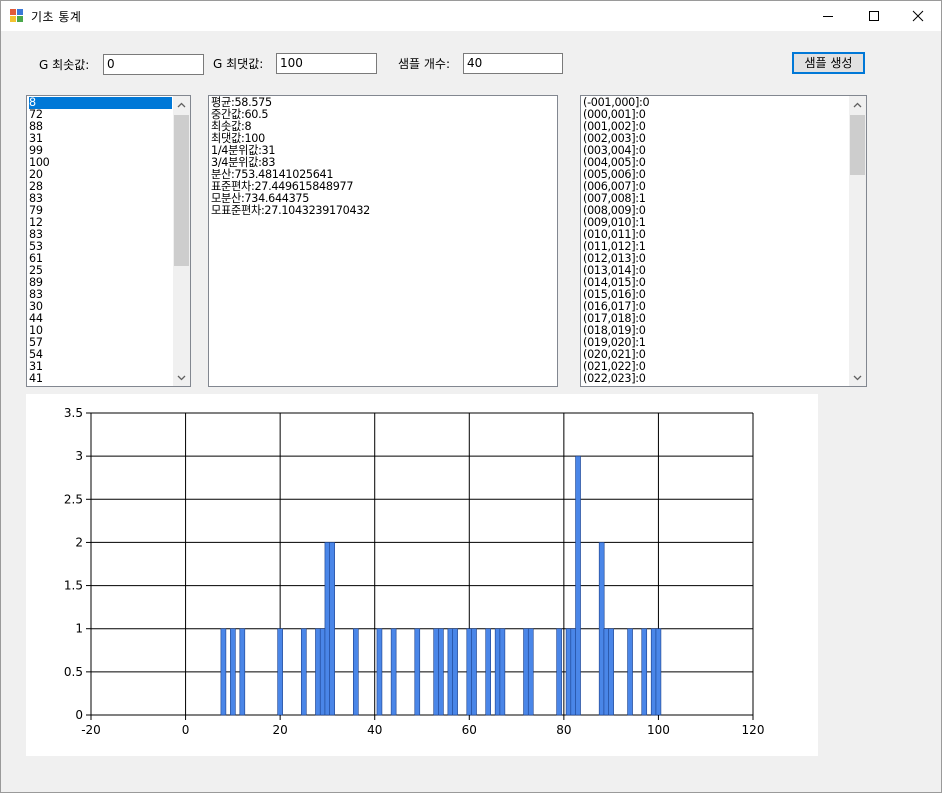 The image size is (942, 793). I want to click on sample-item: 54, so click(109, 355).